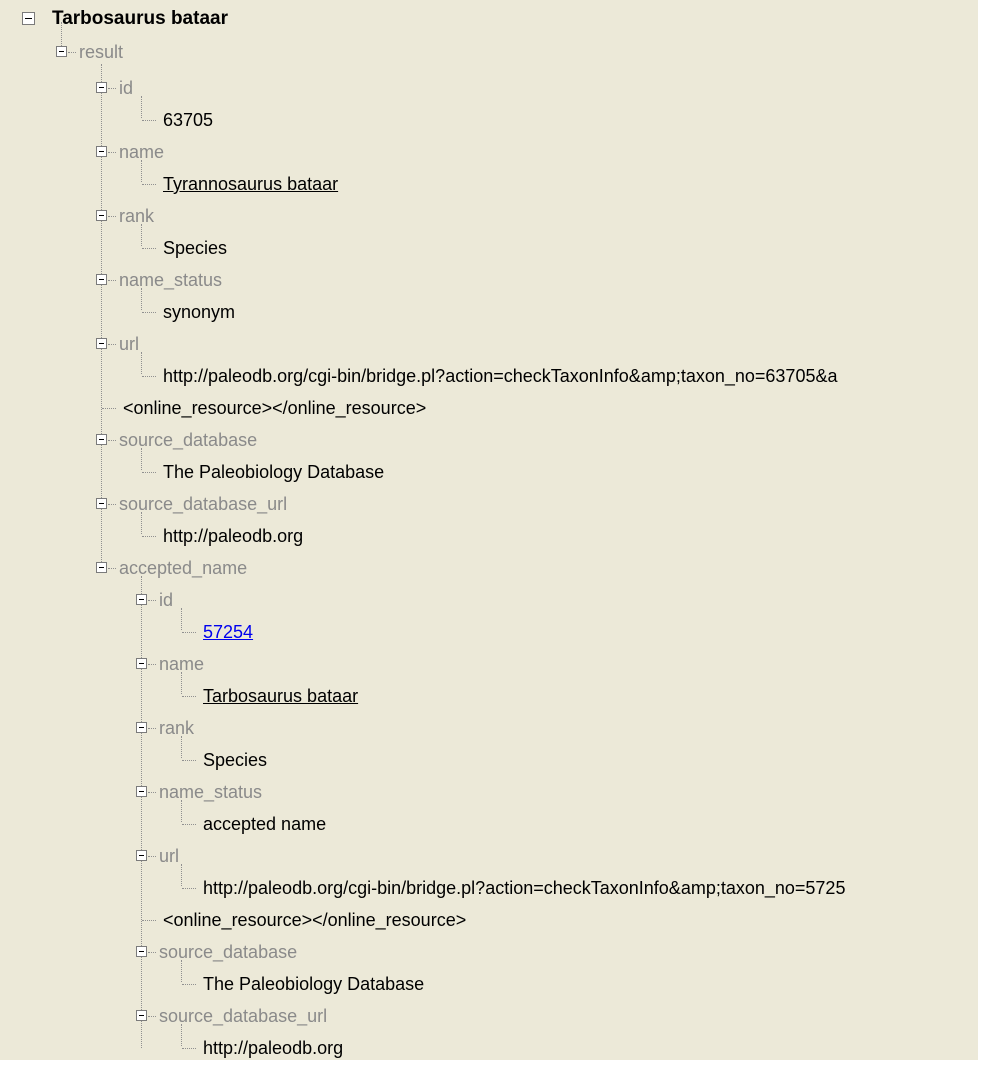  What do you see at coordinates (489, 312) in the screenshot?
I see `tree-leaf-name-status-value: synonym` at bounding box center [489, 312].